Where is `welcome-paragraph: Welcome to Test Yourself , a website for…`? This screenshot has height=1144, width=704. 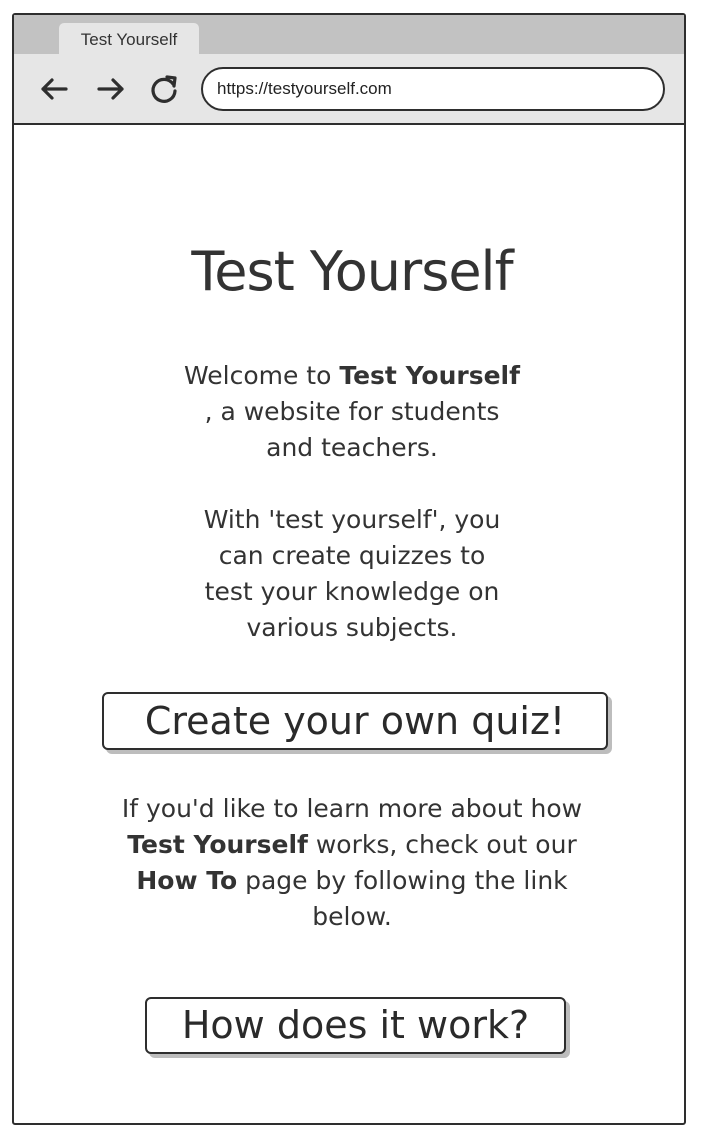
welcome-paragraph: Welcome to Test Yourself , a website for… is located at coordinates (352, 412).